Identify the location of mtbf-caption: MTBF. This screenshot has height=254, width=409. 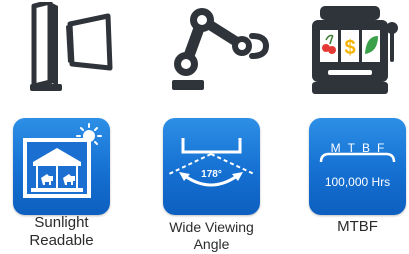
(357, 227).